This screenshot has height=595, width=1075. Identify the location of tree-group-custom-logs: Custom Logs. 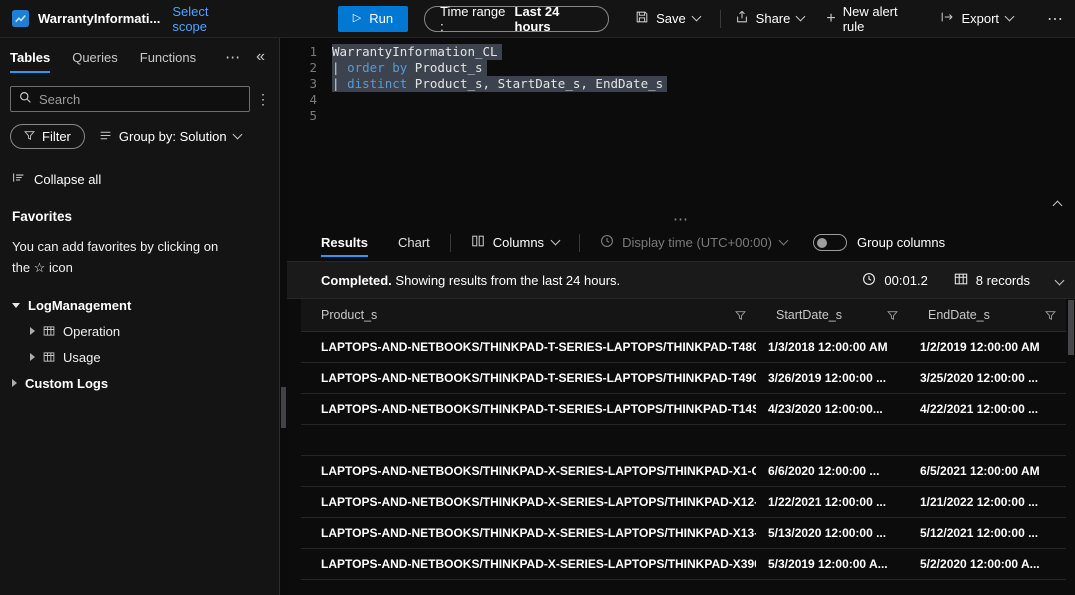
(139, 383).